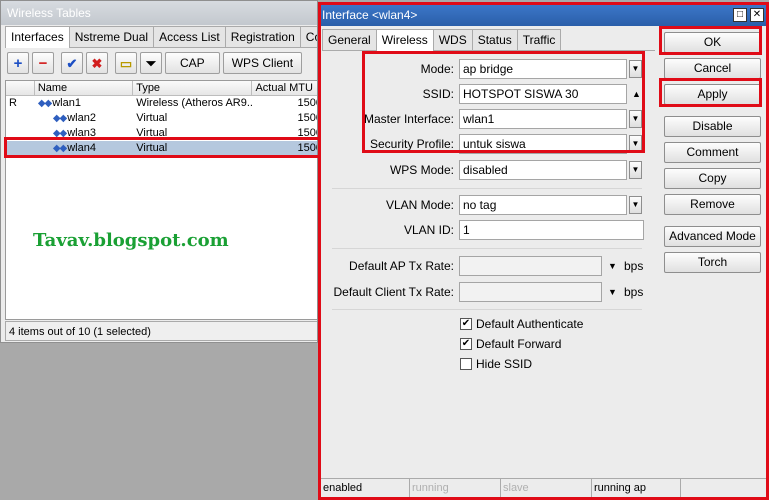 This screenshot has width=769, height=500. What do you see at coordinates (20, 88) in the screenshot?
I see `column-header-flag` at bounding box center [20, 88].